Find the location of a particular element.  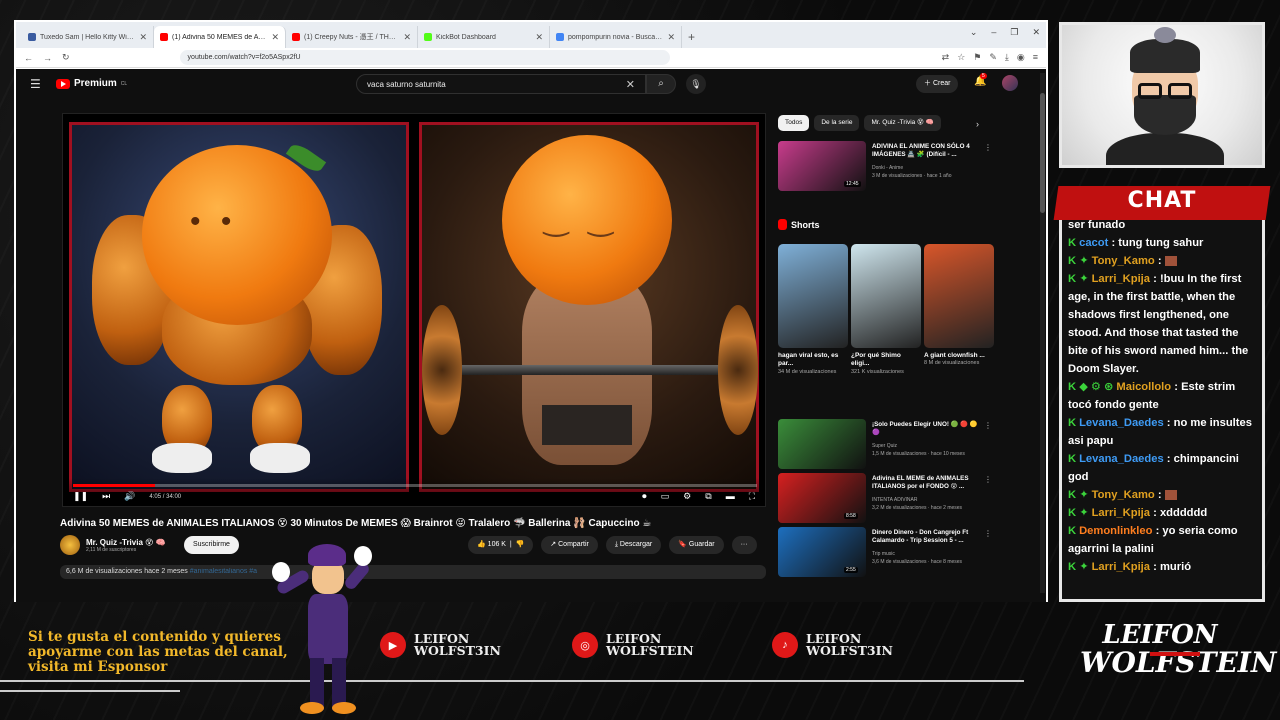

clear-search-icon: ✕ is located at coordinates (630, 84).